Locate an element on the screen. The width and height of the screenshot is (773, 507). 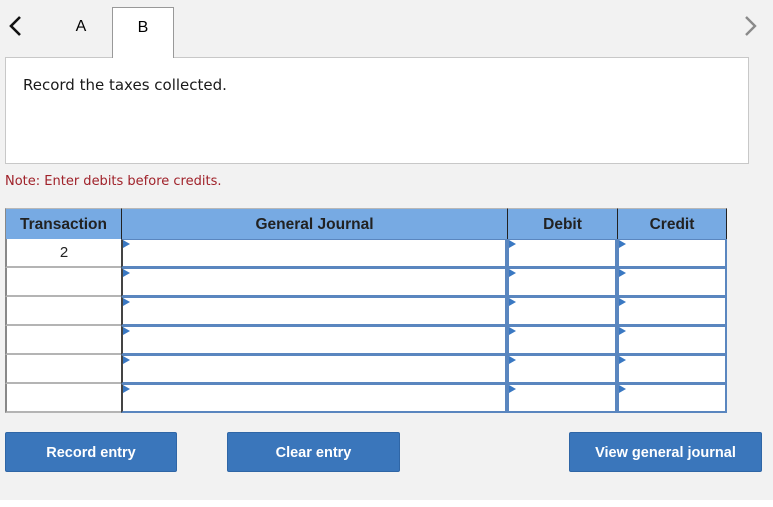
chevron-right-icon is located at coordinates (751, 26).